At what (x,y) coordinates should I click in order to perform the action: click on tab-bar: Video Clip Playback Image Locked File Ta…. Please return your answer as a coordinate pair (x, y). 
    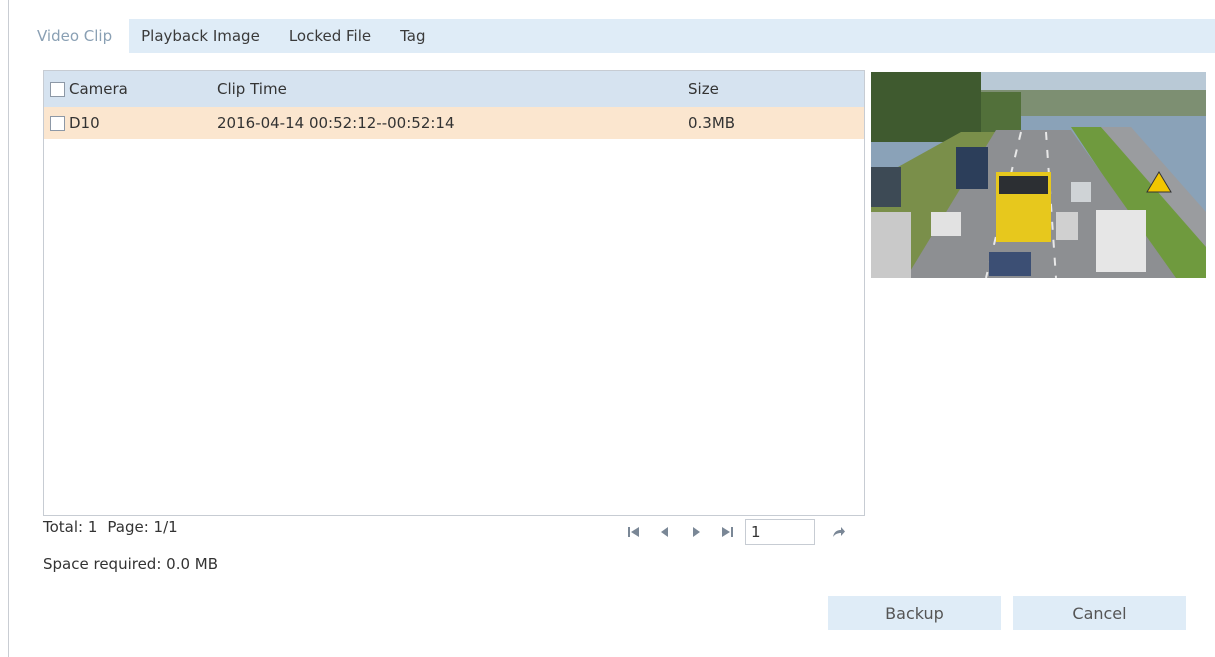
    Looking at the image, I should click on (621, 36).